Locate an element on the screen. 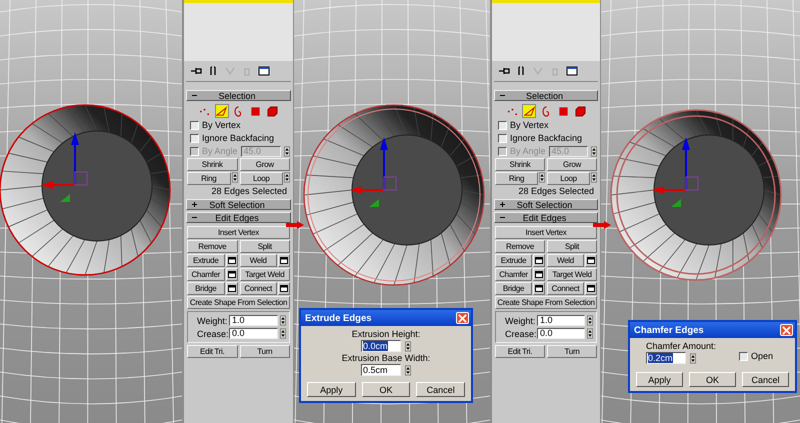 The width and height of the screenshot is (800, 423). checkbox-label: Open is located at coordinates (761, 356).